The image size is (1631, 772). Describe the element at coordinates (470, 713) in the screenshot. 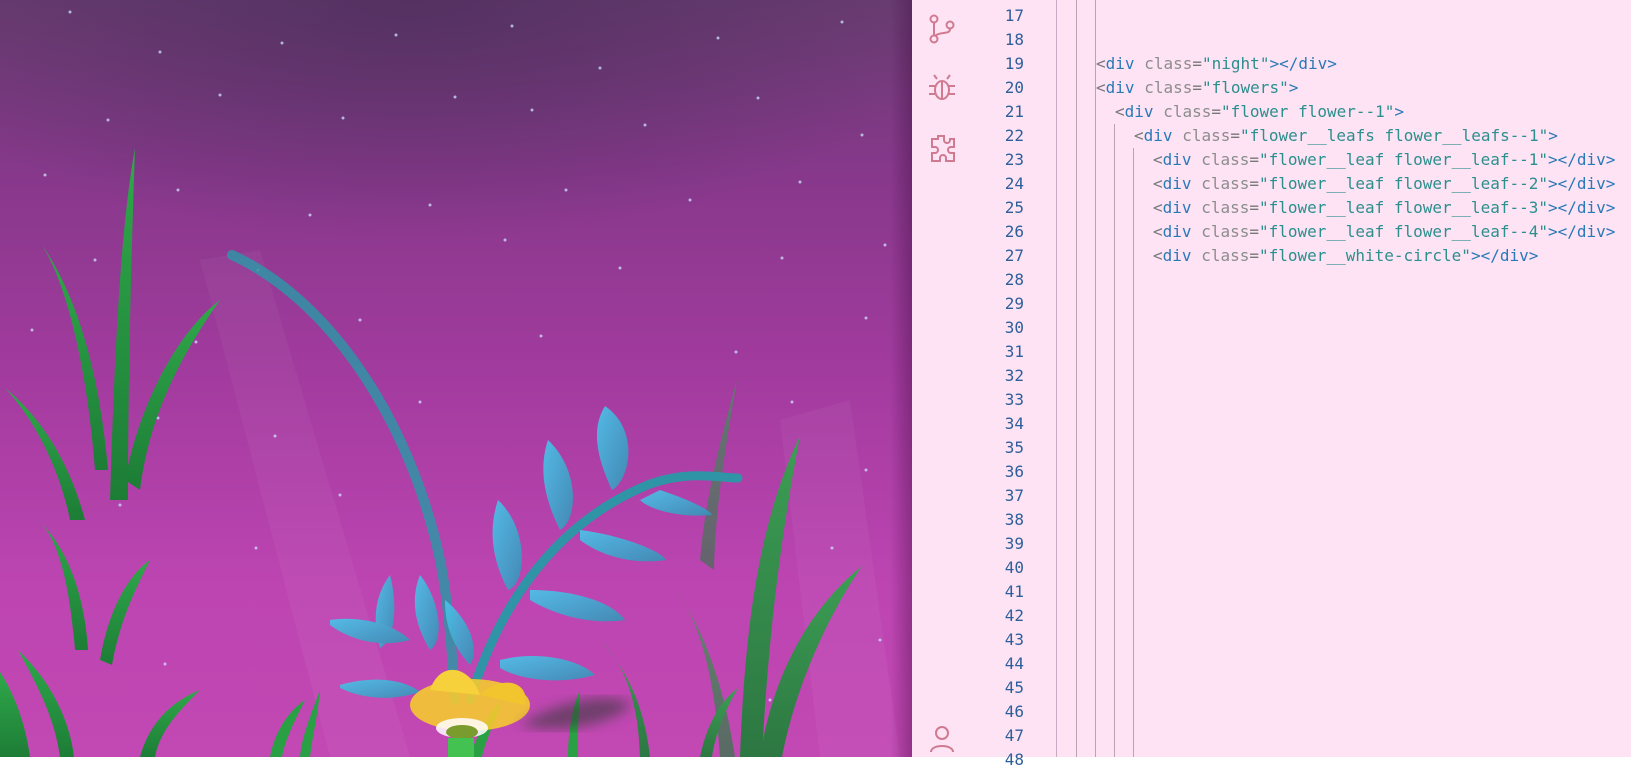

I see `flower-head` at that location.